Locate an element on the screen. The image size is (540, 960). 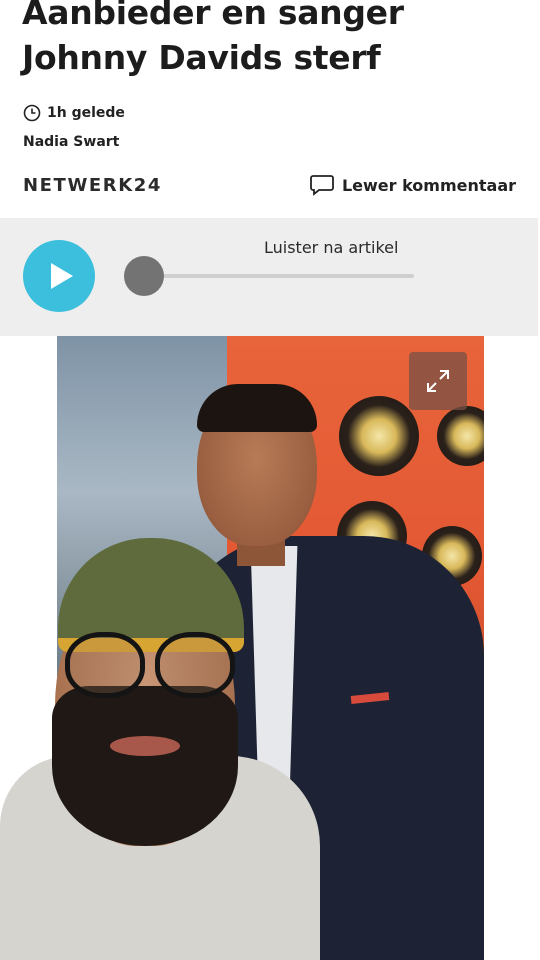
overlay-beard is located at coordinates (145, 766).